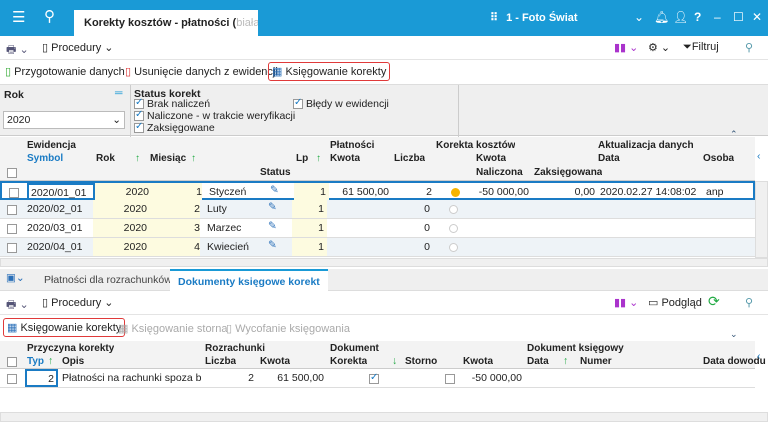 The width and height of the screenshot is (768, 433). I want to click on company-selector: ⠿ 1 - Foto Świat, so click(534, 17).